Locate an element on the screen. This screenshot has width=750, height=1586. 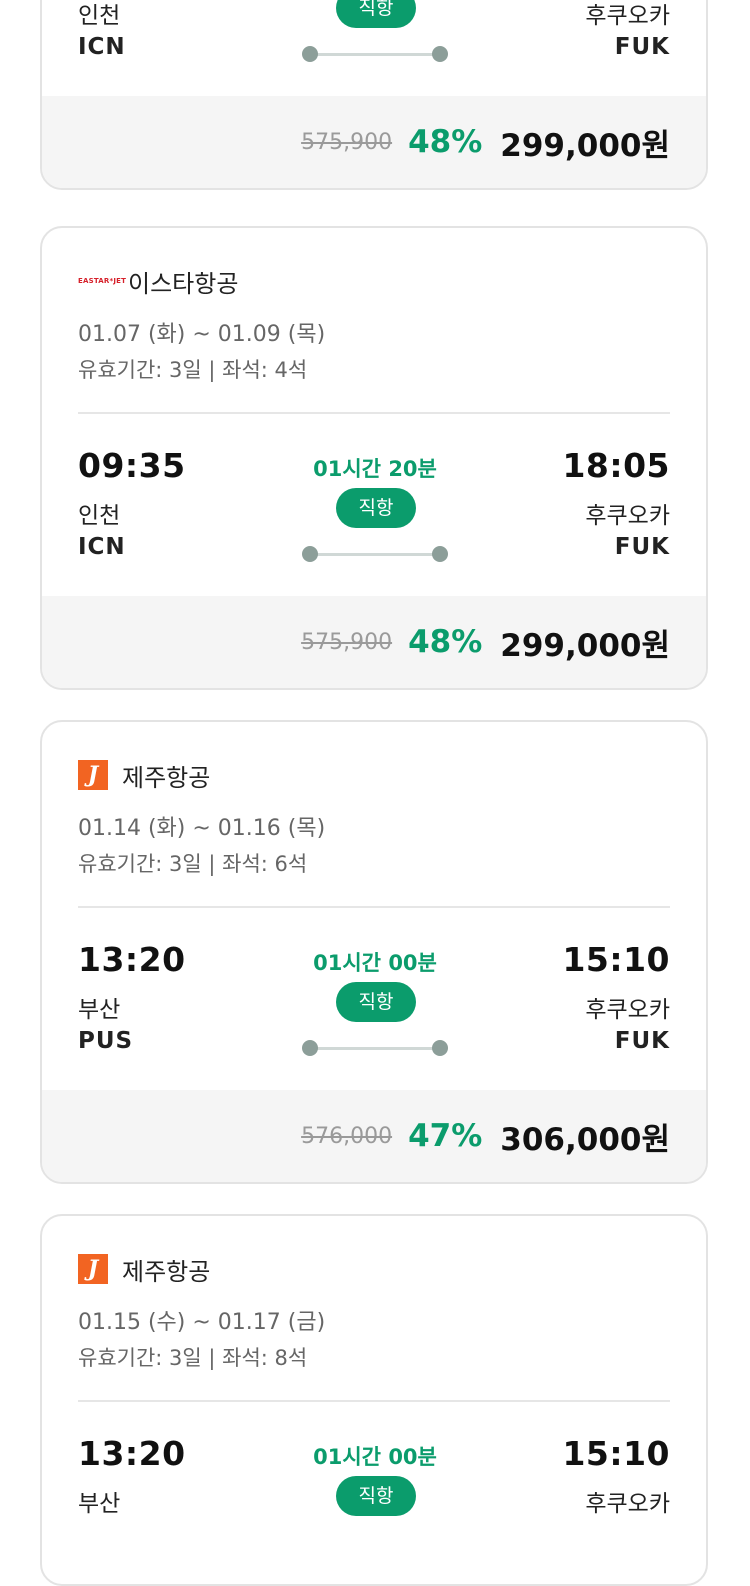
price-bar: 576,000 47% 306,000원 is located at coordinates (374, 1136).